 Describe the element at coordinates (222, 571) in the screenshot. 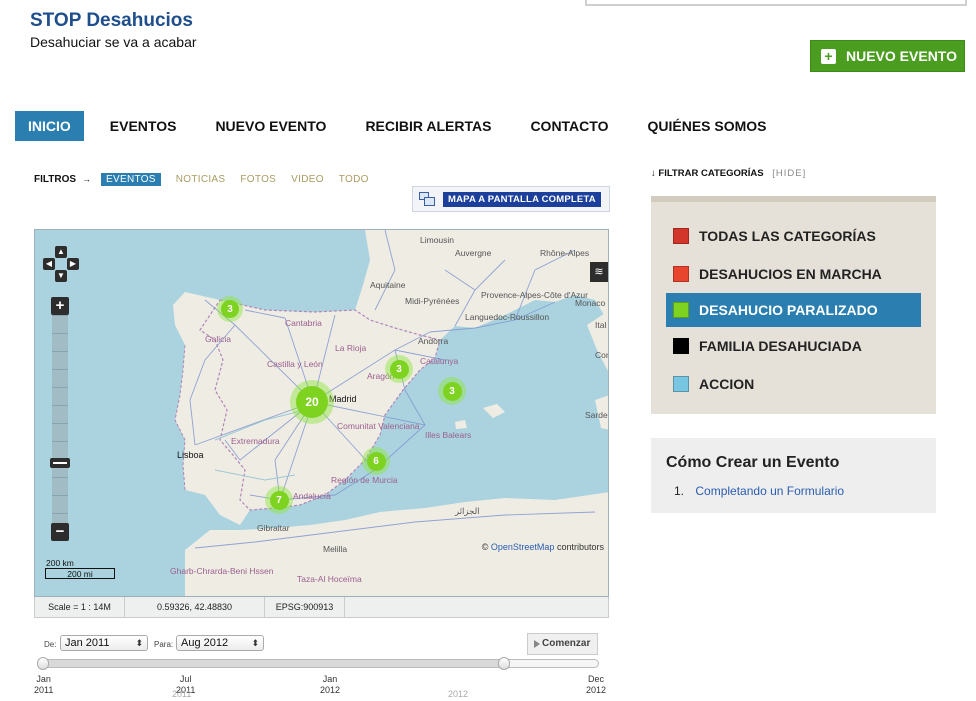

I see `map-label-gharb: Gharb-Chrarda-Beni Hssen` at that location.